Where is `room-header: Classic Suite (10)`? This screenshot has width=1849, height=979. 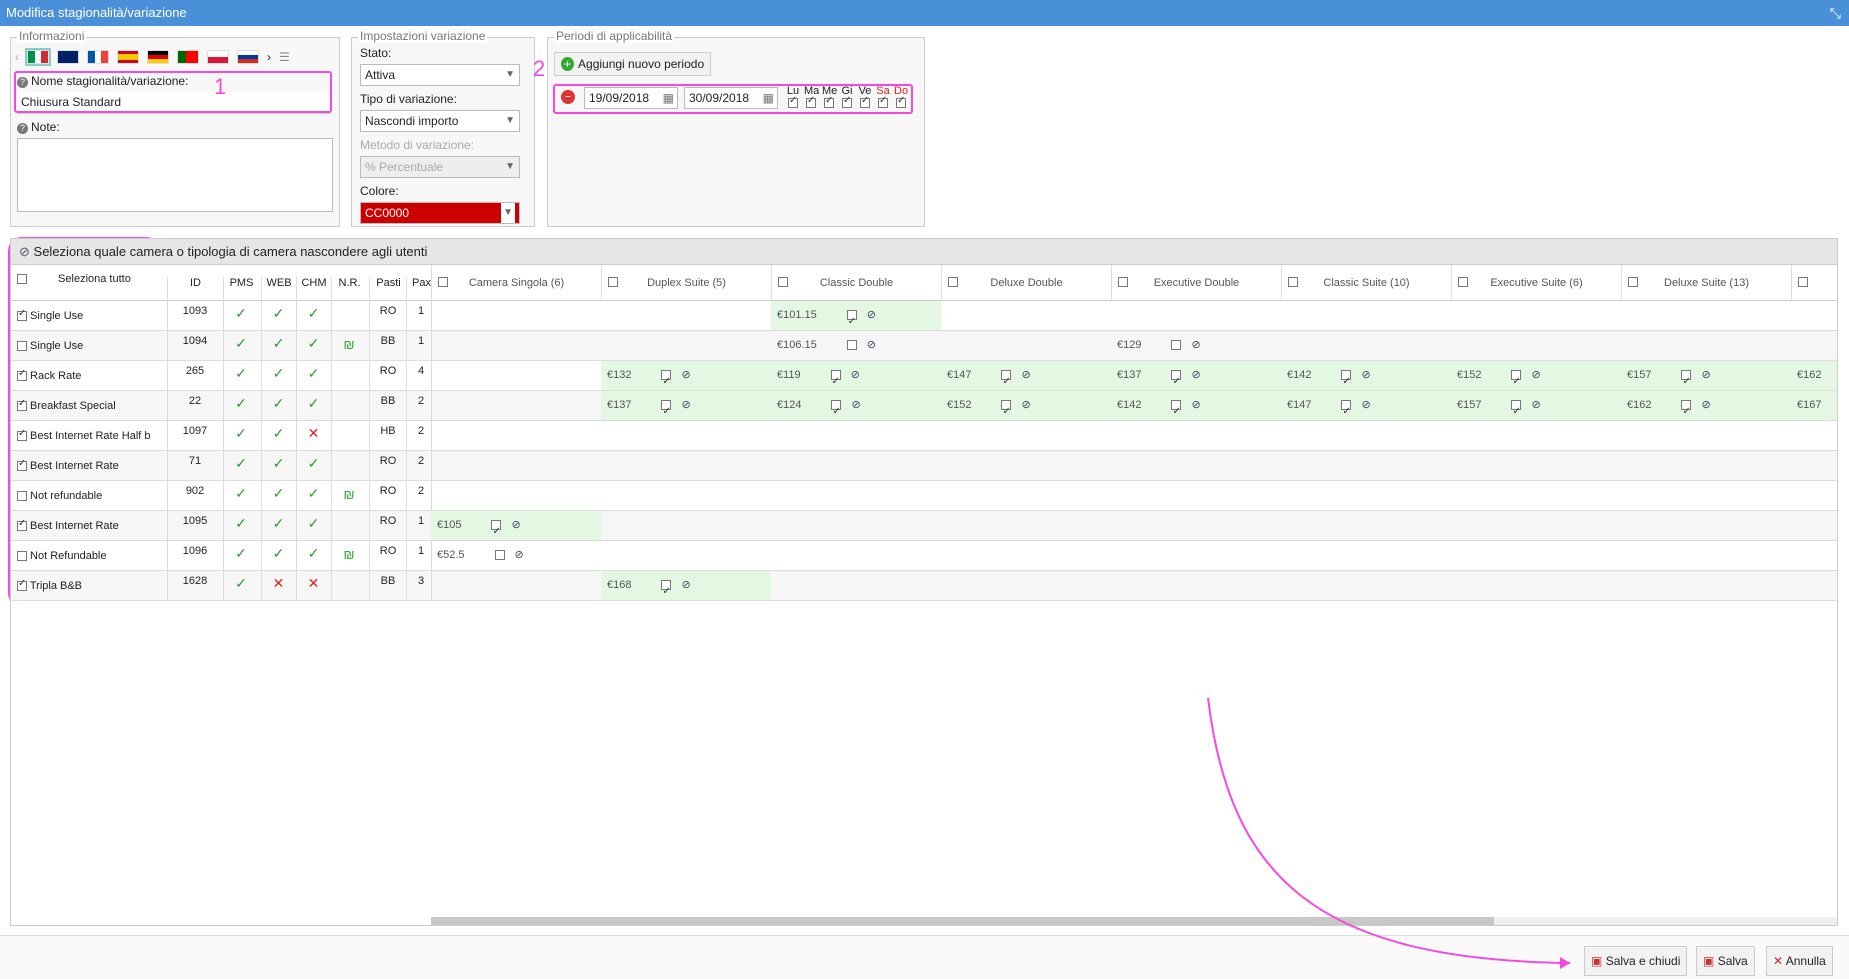
room-header: Classic Suite (10) is located at coordinates (1366, 283).